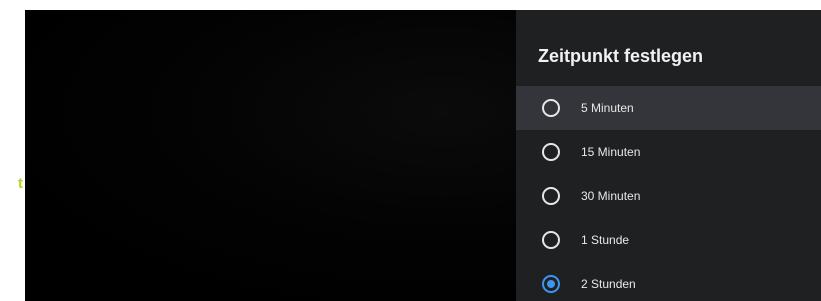 The image size is (821, 301). I want to click on option-label: 2 Stunden, so click(608, 284).